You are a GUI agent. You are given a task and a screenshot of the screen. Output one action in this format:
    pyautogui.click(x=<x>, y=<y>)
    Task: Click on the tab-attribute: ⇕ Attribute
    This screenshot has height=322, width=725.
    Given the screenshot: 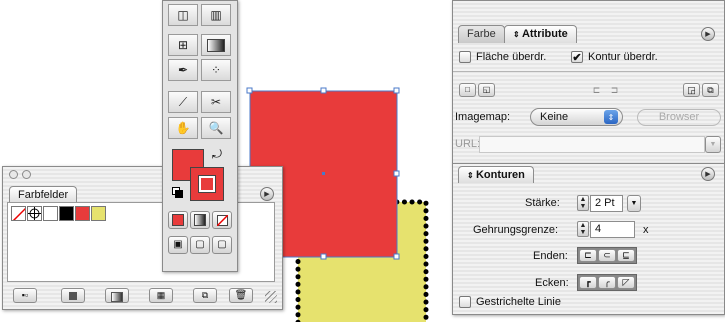 What is the action you would take?
    pyautogui.click(x=540, y=34)
    